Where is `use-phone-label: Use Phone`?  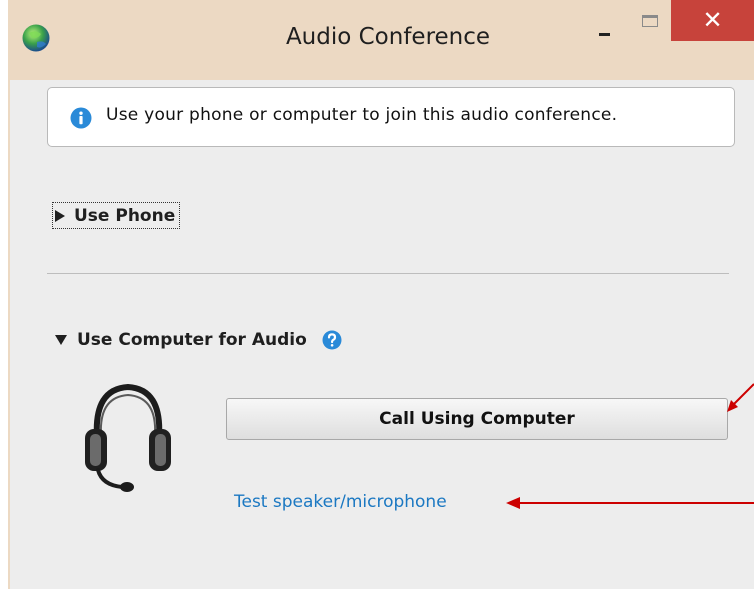
use-phone-label: Use Phone is located at coordinates (125, 215).